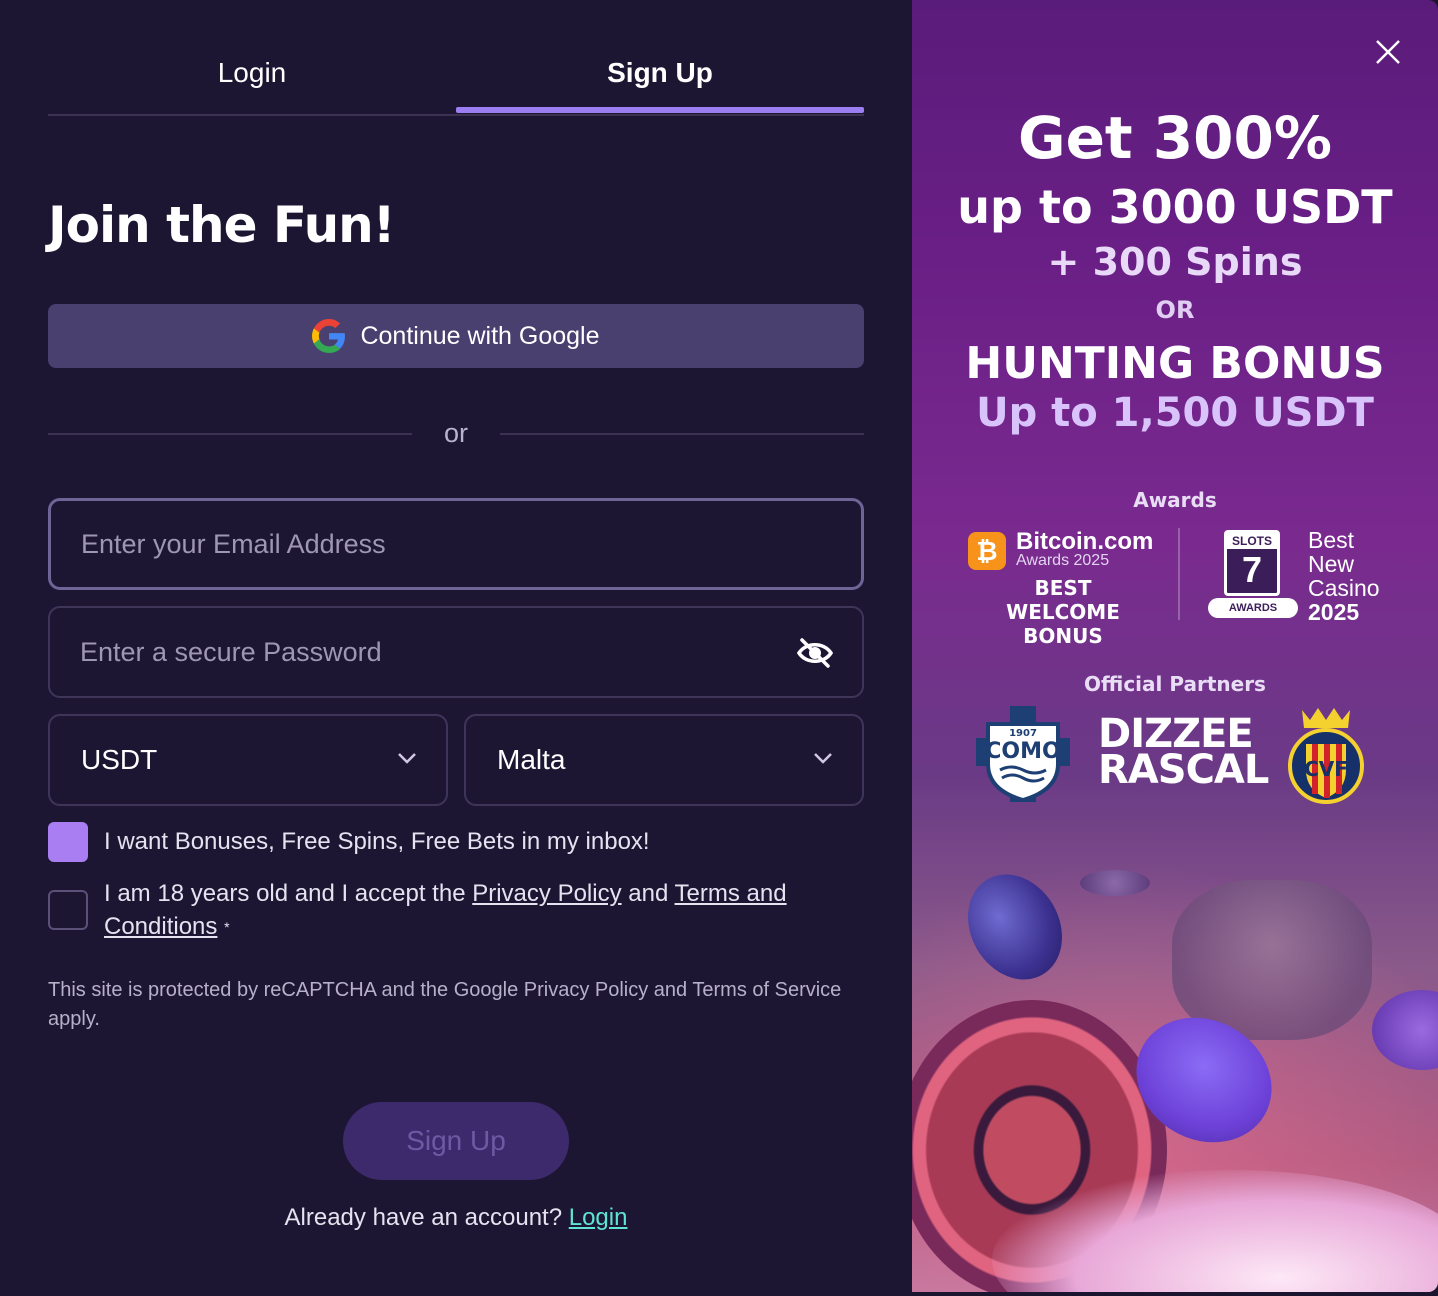 The image size is (1438, 1296). I want to click on rock-decoration, so click(1272, 960).